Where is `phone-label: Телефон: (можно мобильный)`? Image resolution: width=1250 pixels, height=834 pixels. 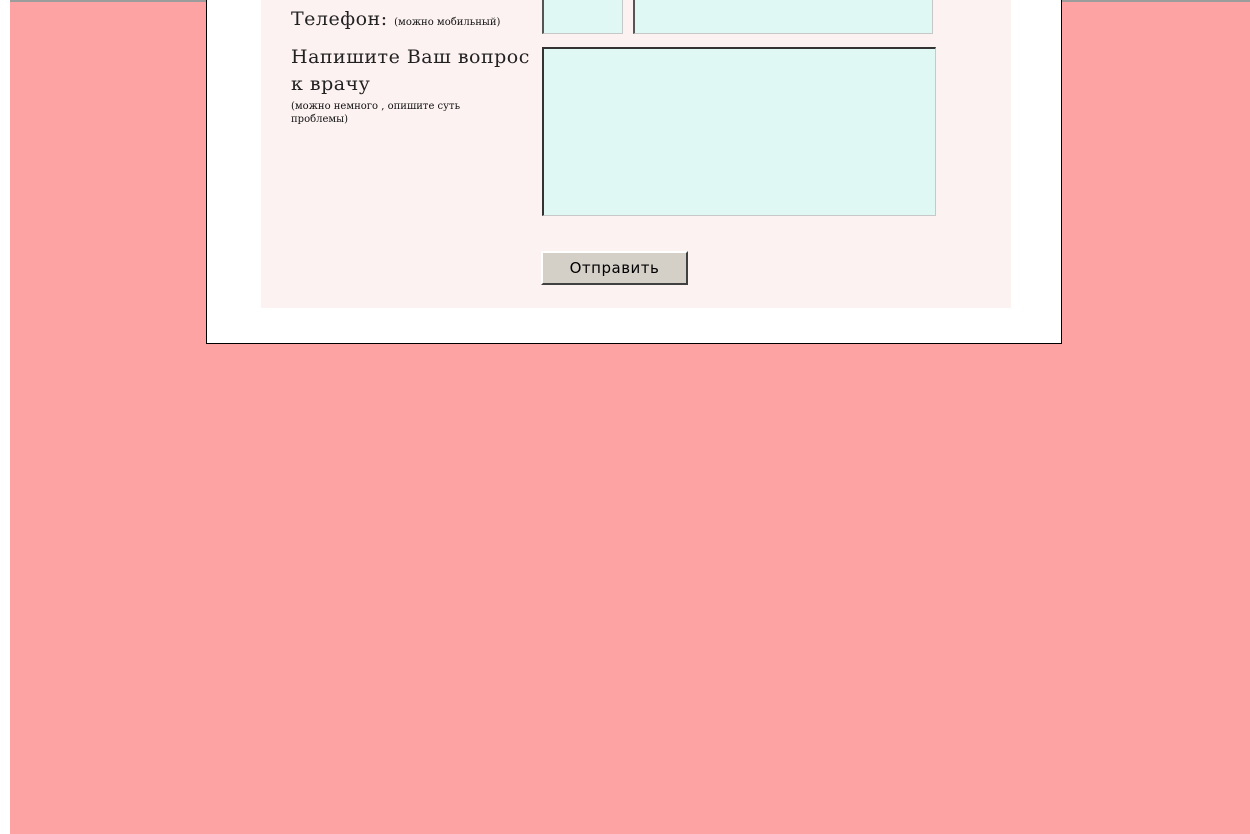
phone-label: Телефон: (можно мобильный) is located at coordinates (395, 19).